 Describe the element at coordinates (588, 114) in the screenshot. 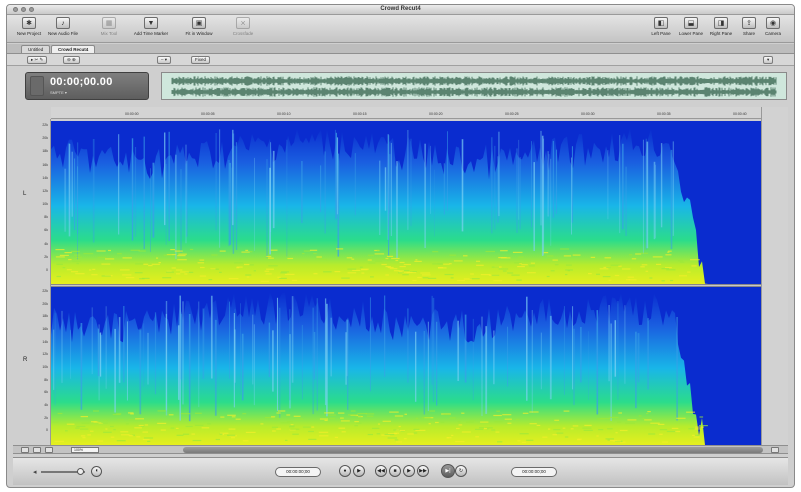

I see `ruler-tick-label: 00:00:30` at that location.